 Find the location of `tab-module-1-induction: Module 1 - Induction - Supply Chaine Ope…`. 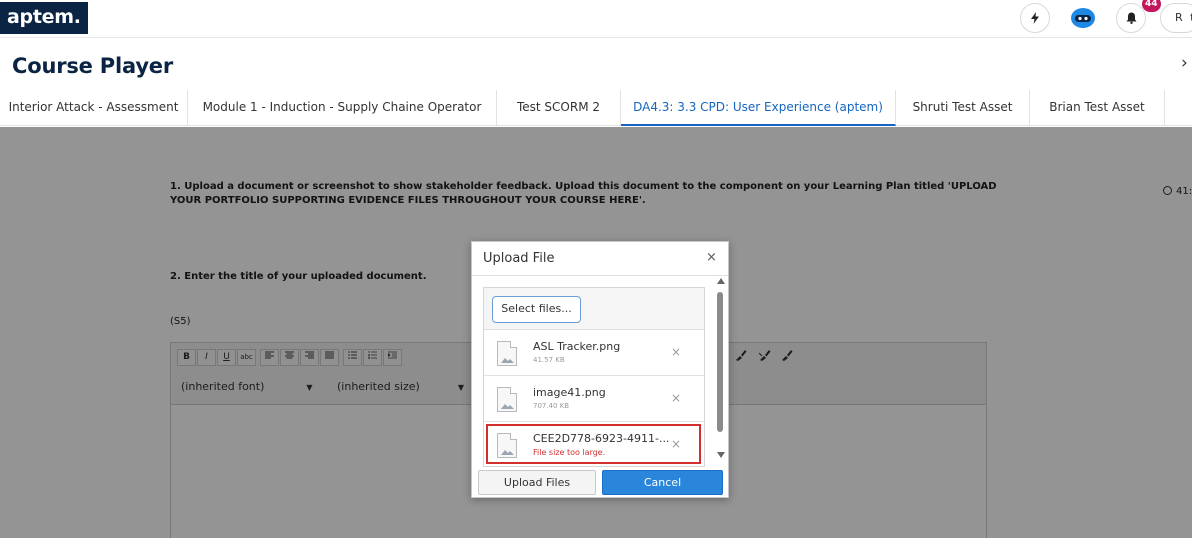

tab-module-1-induction: Module 1 - Induction - Supply Chaine Ope… is located at coordinates (342, 108).